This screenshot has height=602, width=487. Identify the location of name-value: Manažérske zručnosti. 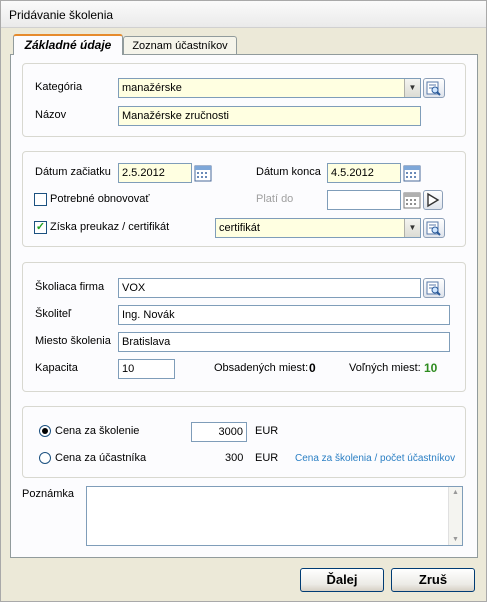
(175, 116).